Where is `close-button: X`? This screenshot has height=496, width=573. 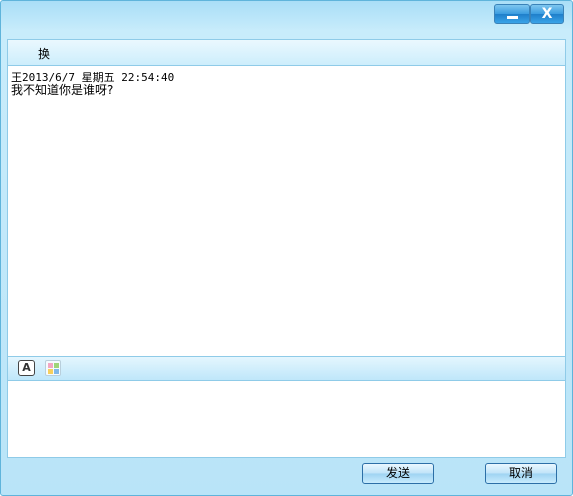
close-button: X is located at coordinates (547, 14).